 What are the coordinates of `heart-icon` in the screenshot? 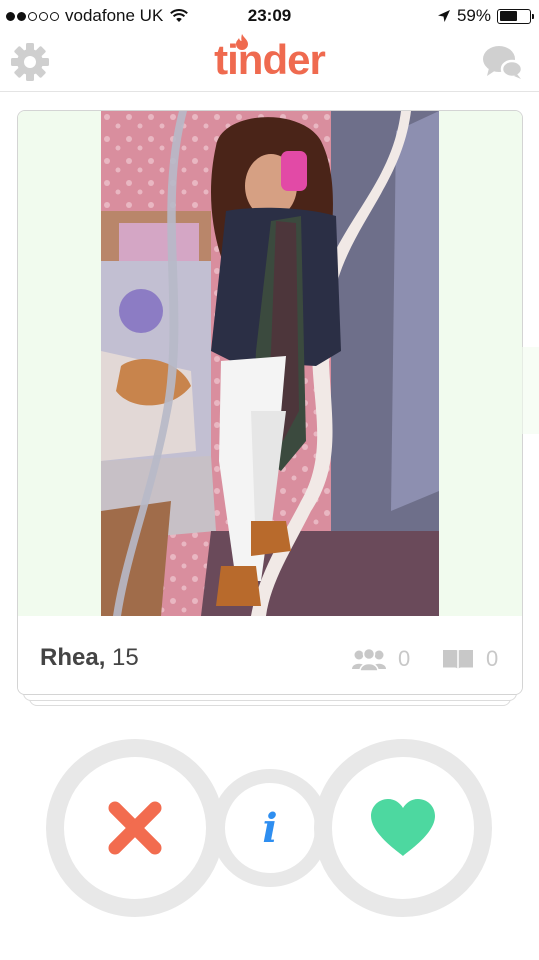 It's located at (403, 827).